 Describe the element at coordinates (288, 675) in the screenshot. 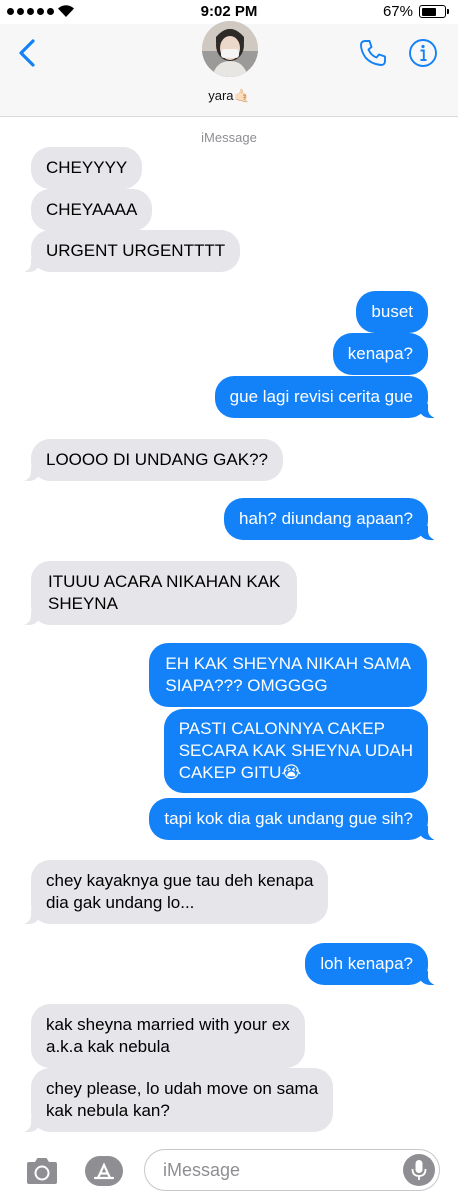

I see `message-bubble-outgoing: EH KAK SHEYNA NIKAH SAMA SIAPA??? OMGGGG` at that location.